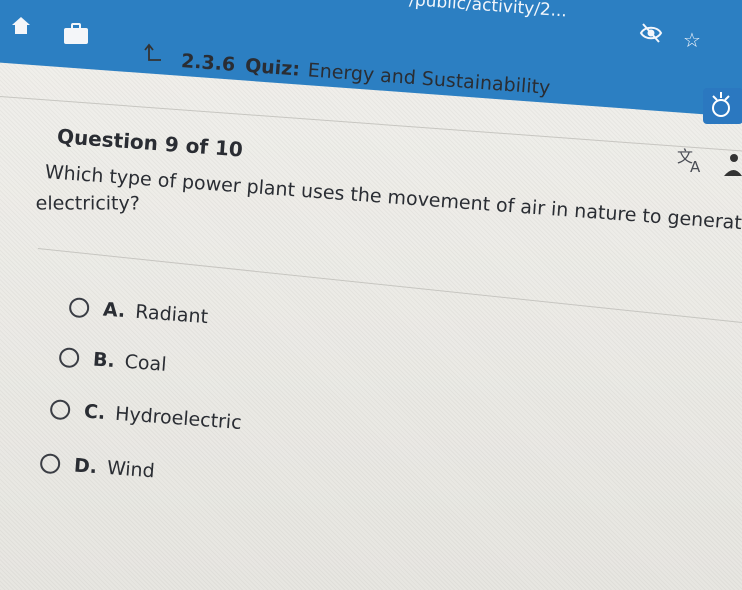  What do you see at coordinates (695, 166) in the screenshot?
I see `svg-text: A` at bounding box center [695, 166].